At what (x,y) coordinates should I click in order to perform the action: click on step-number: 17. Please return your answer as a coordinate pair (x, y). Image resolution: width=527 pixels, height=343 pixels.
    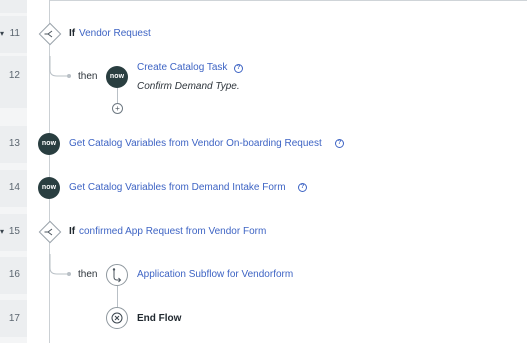
    Looking at the image, I should click on (14, 318).